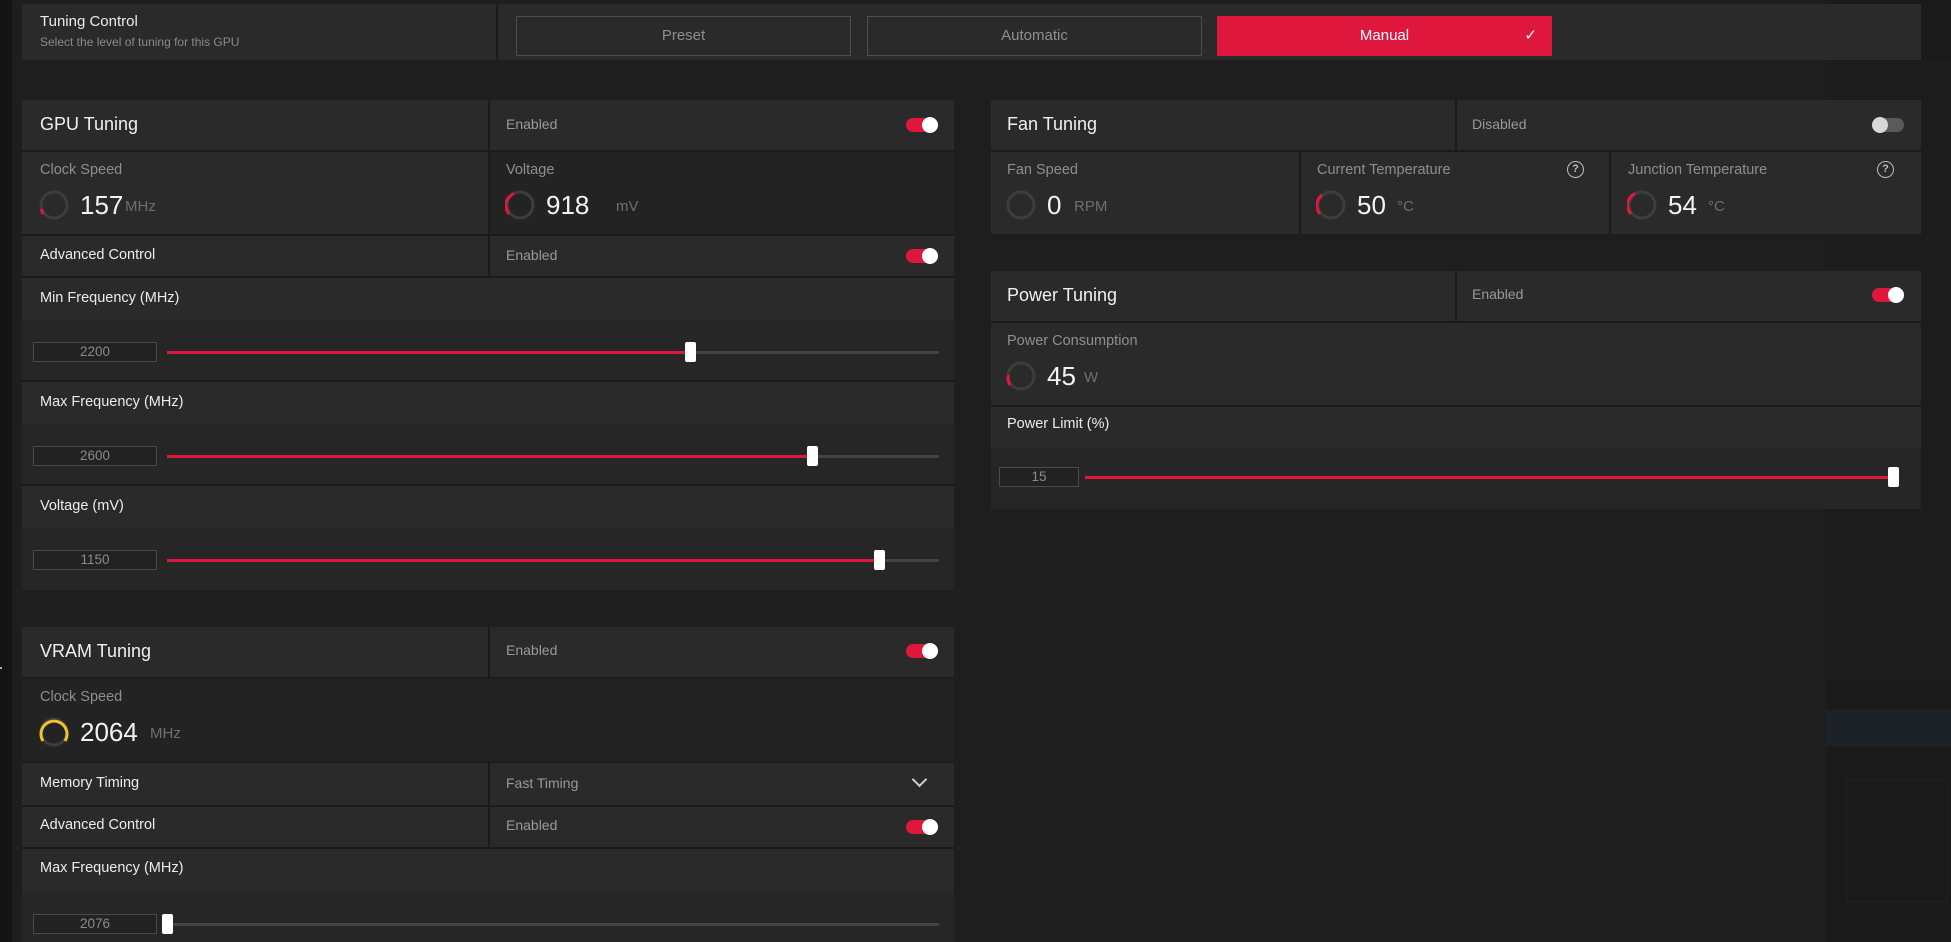 This screenshot has width=1951, height=942. What do you see at coordinates (1698, 170) in the screenshot?
I see `junction-temperature-label: Junction Temperature` at bounding box center [1698, 170].